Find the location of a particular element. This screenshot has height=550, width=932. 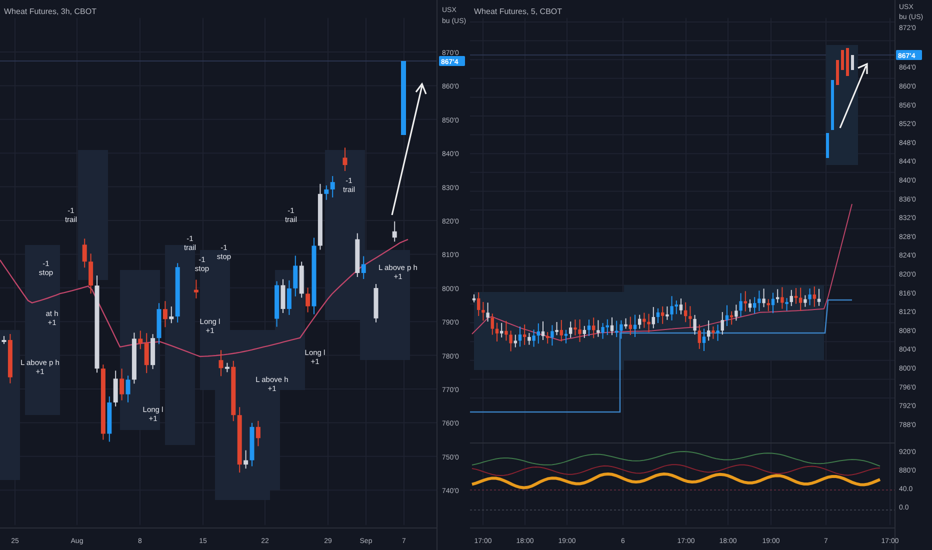

chart-title: Wheat Futures, 5, CBOT is located at coordinates (518, 11).